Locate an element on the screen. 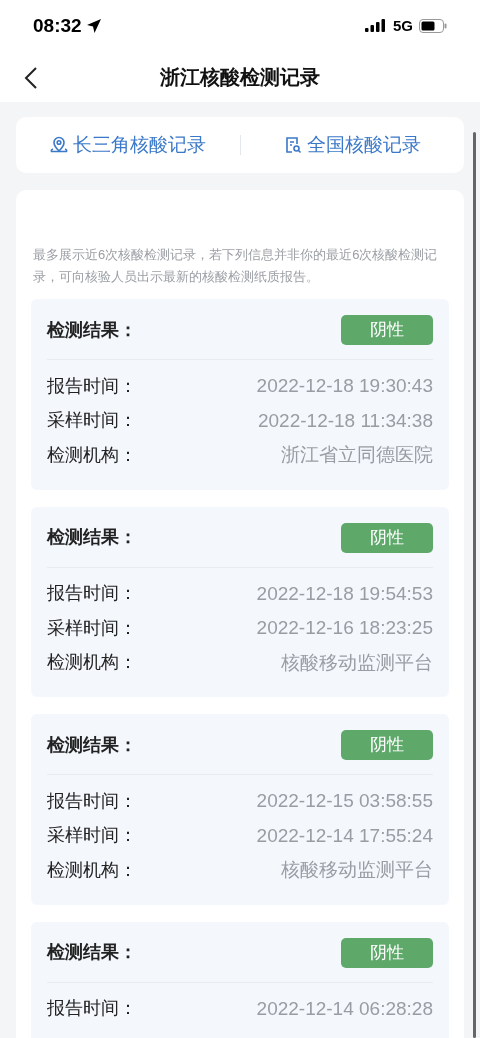 The image size is (480, 1038). field-value: 2022-12-18 19:30:43 is located at coordinates (344, 386).